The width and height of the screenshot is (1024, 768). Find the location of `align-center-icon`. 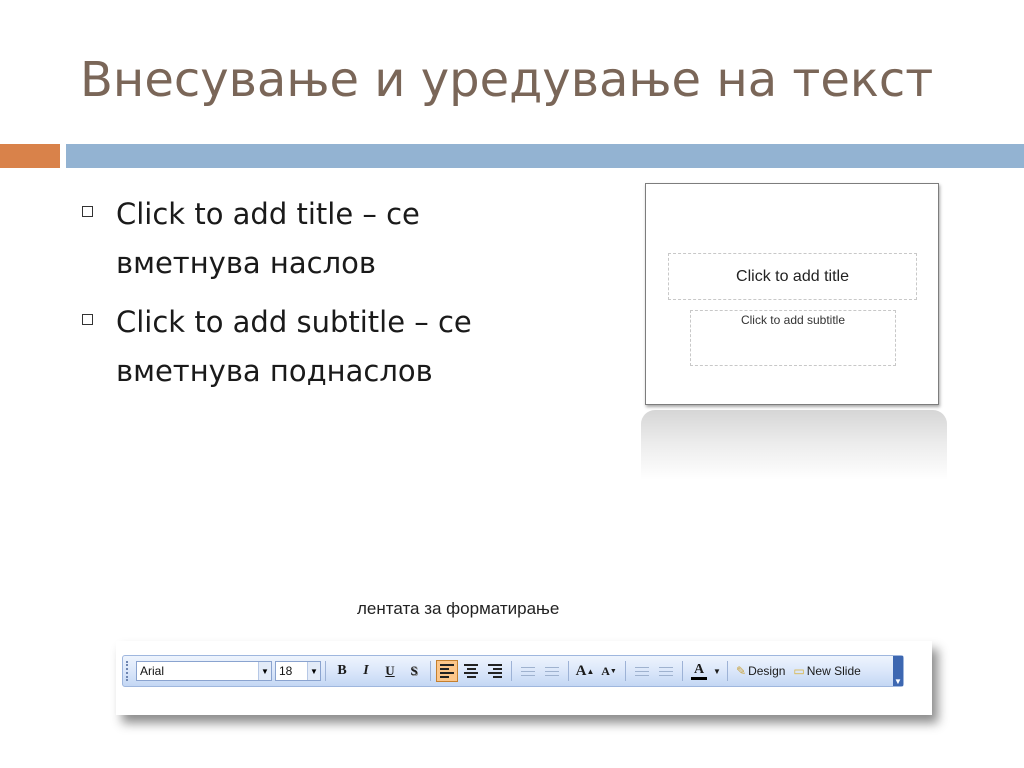

align-center-icon is located at coordinates (471, 671).